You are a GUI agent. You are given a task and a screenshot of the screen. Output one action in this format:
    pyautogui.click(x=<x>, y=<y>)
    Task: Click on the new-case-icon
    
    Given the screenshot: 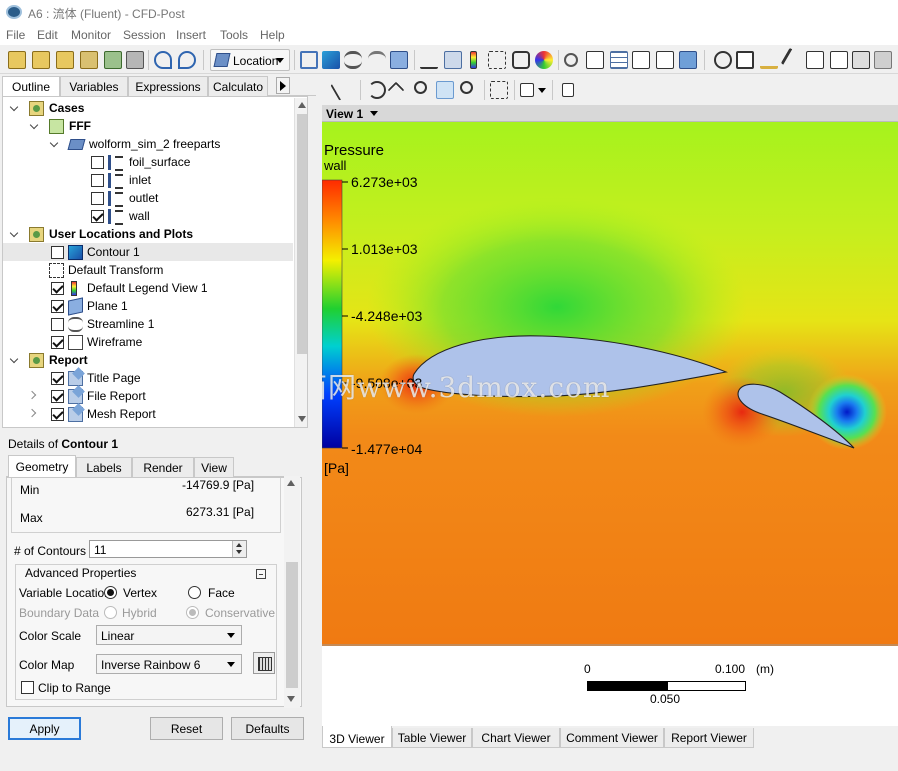 What is the action you would take?
    pyautogui.click(x=17, y=60)
    